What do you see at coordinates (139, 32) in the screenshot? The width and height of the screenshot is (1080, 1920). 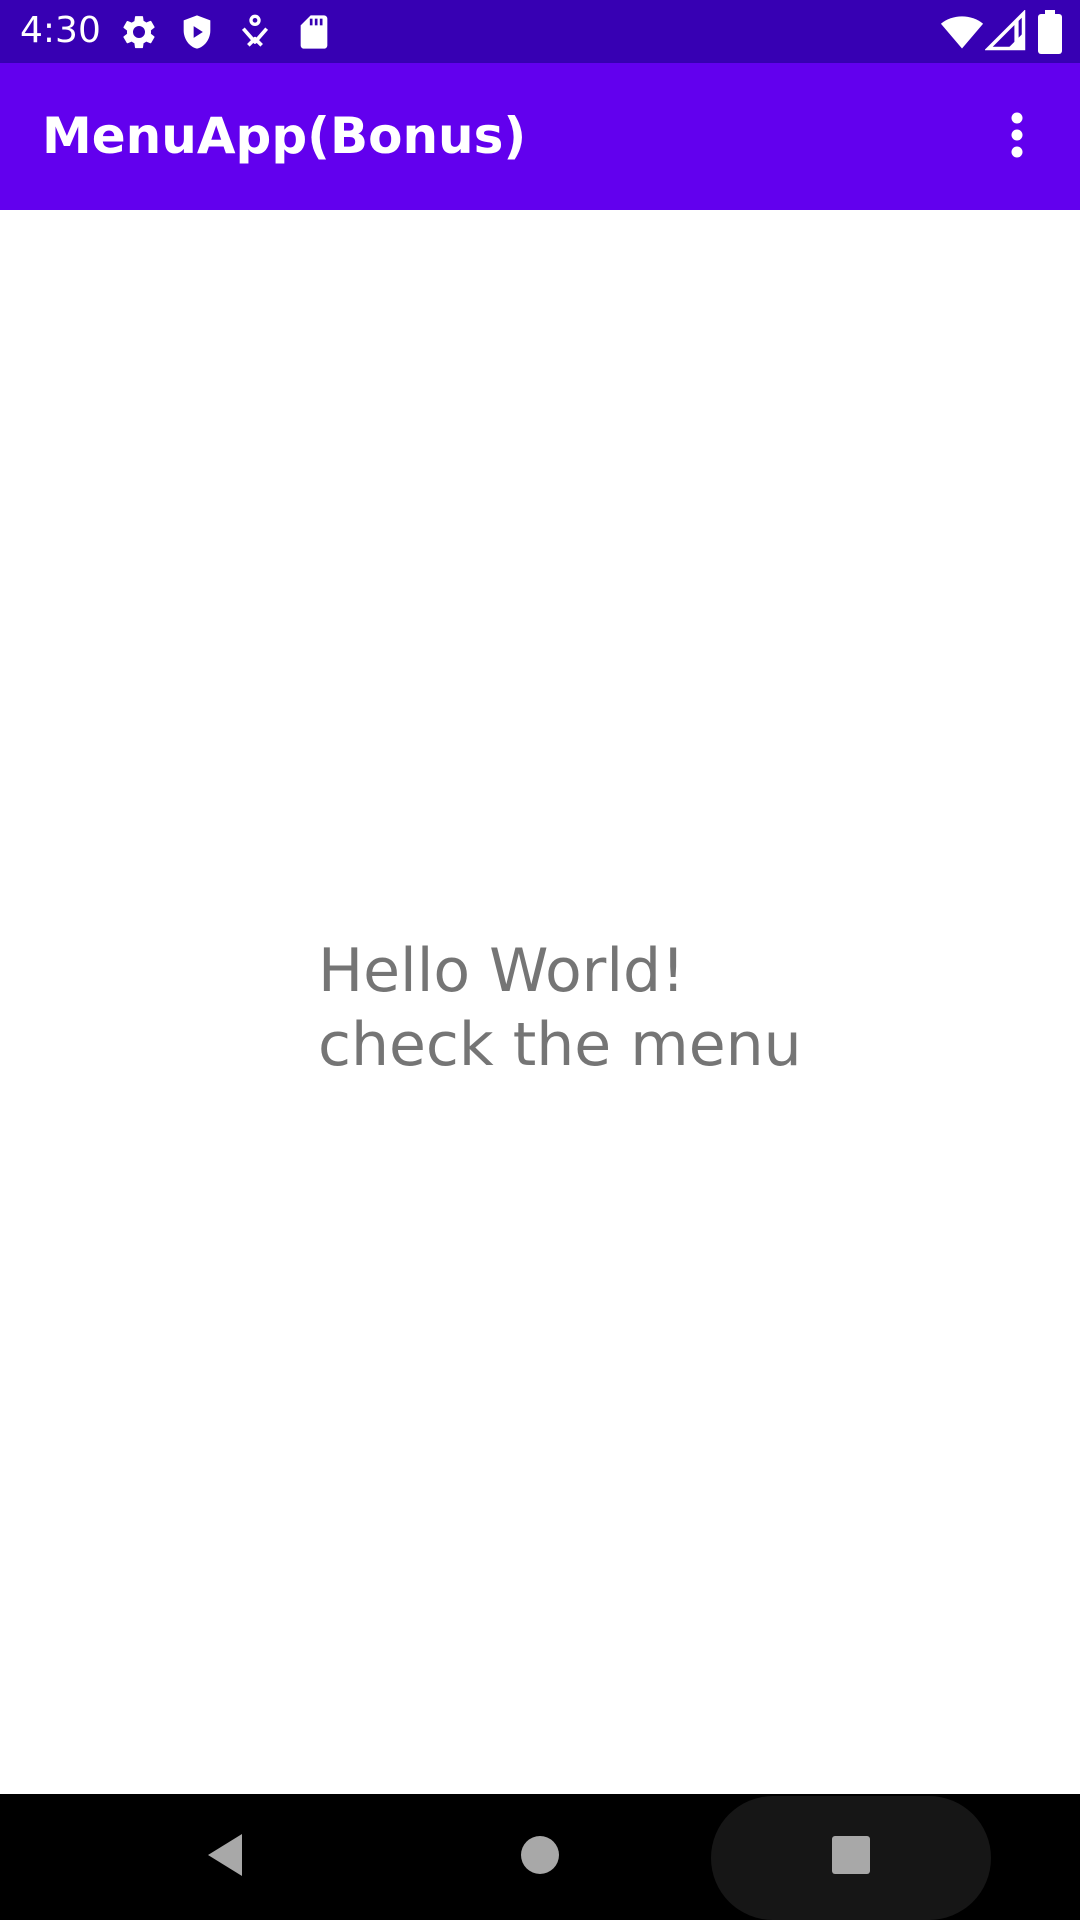 I see `settings-gear-icon` at bounding box center [139, 32].